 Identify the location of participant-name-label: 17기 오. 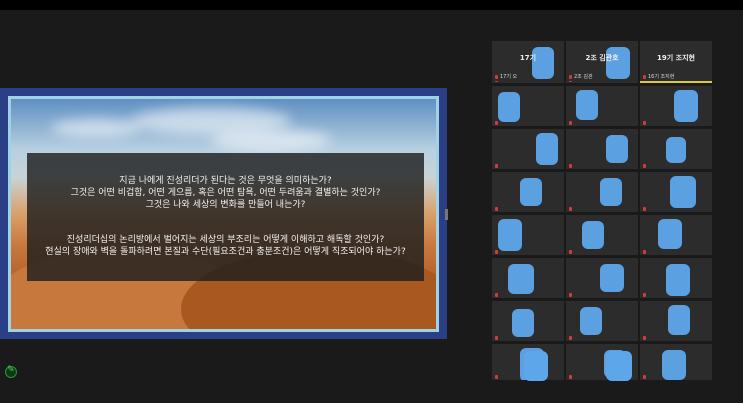
(506, 76).